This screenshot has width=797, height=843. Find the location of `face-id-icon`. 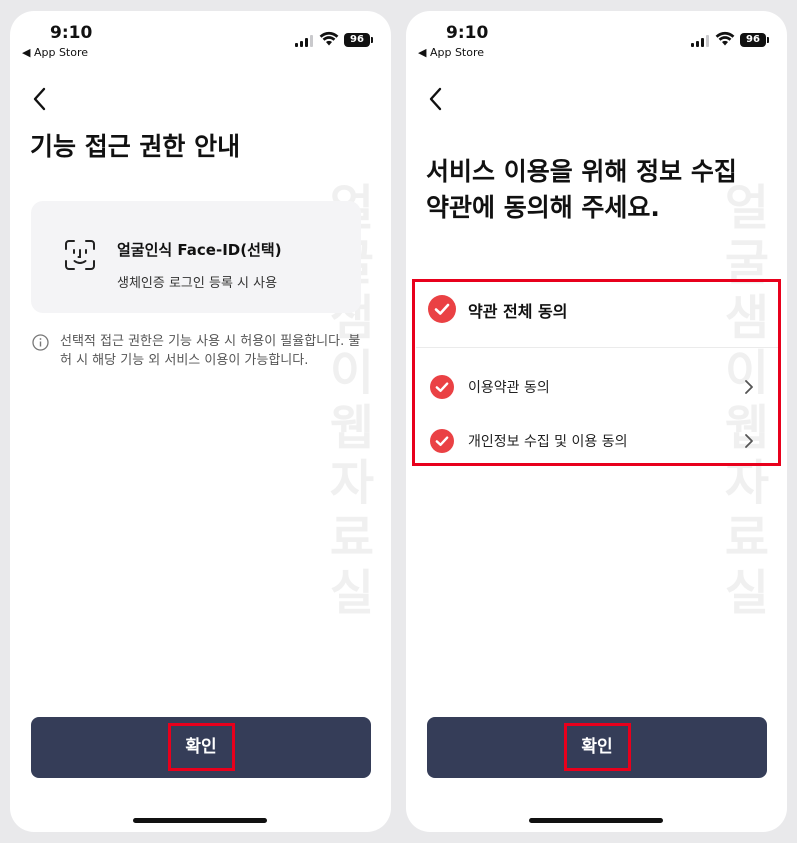

face-id-icon is located at coordinates (80, 255).